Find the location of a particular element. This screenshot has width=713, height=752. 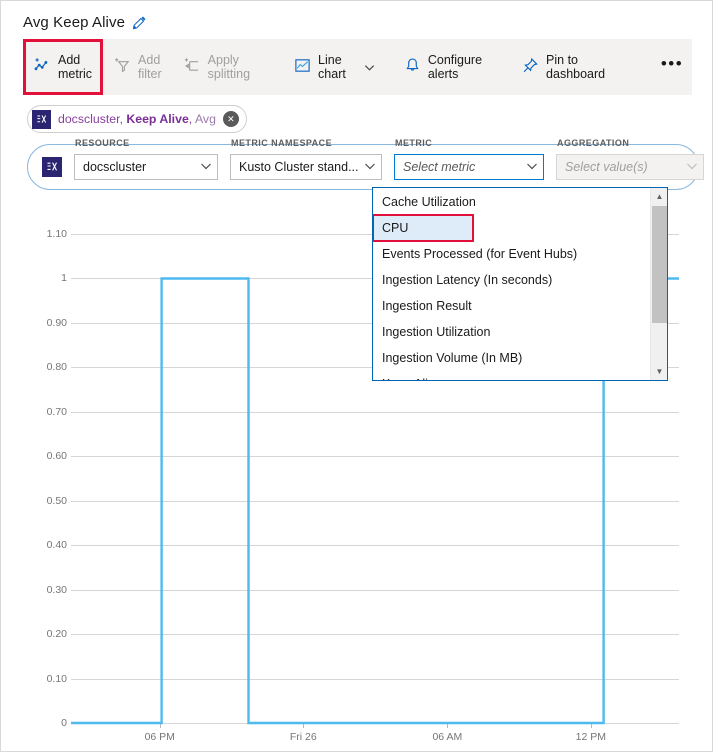

y-axis-tick-label: 0.70 is located at coordinates (56, 411).